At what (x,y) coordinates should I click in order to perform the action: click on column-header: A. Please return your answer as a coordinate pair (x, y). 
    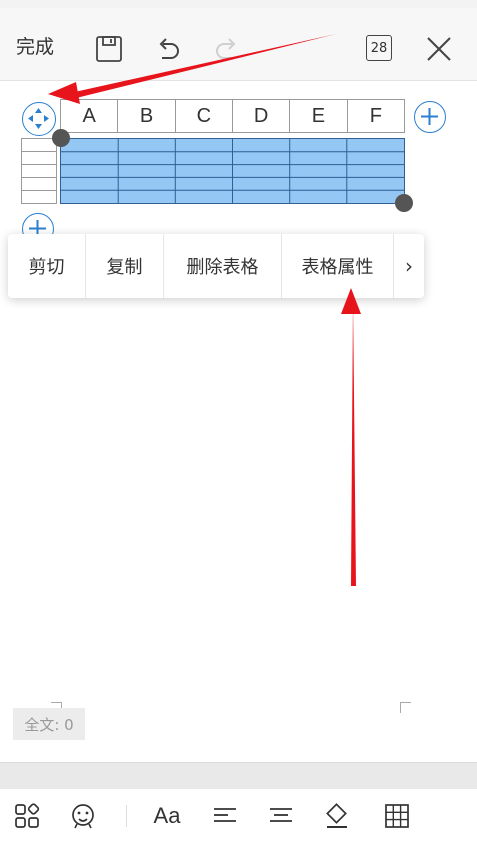
    Looking at the image, I should click on (90, 116).